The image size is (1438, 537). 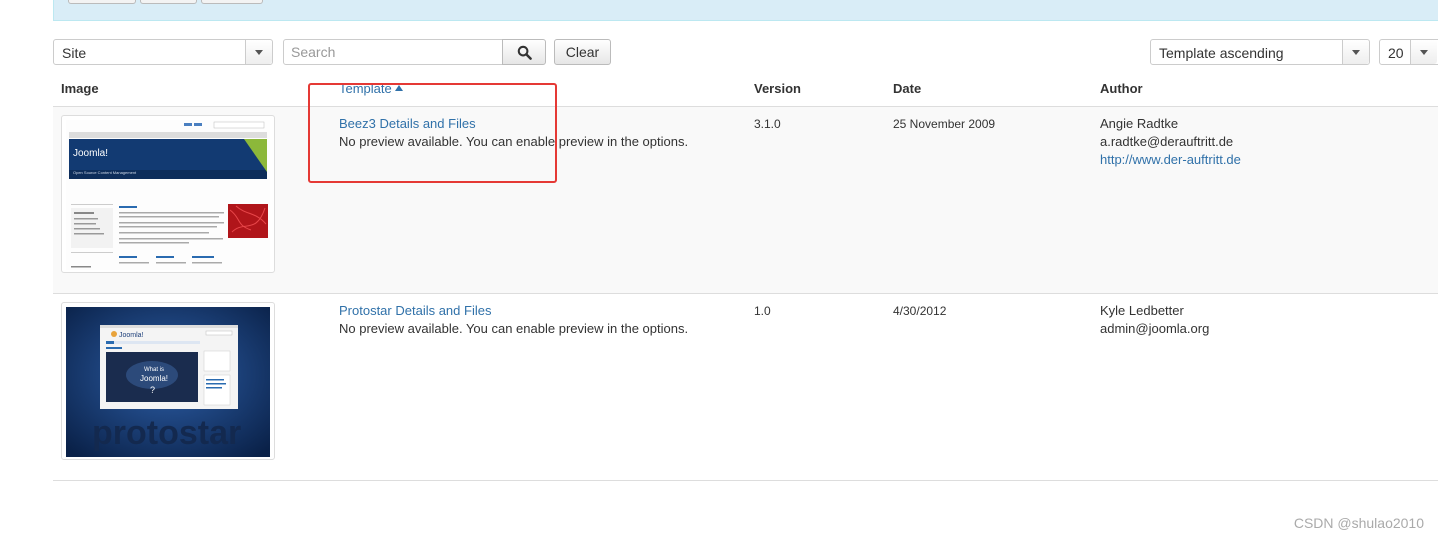 I want to click on beez3-preview-image: Joomla! Open Source Content Management, so click(x=168, y=195).